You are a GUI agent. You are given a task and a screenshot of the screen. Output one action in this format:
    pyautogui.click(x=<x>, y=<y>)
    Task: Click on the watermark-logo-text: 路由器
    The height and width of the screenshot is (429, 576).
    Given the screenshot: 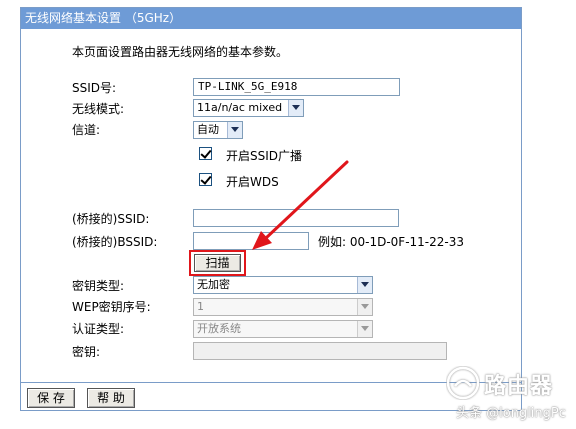 What is the action you would take?
    pyautogui.click(x=519, y=386)
    